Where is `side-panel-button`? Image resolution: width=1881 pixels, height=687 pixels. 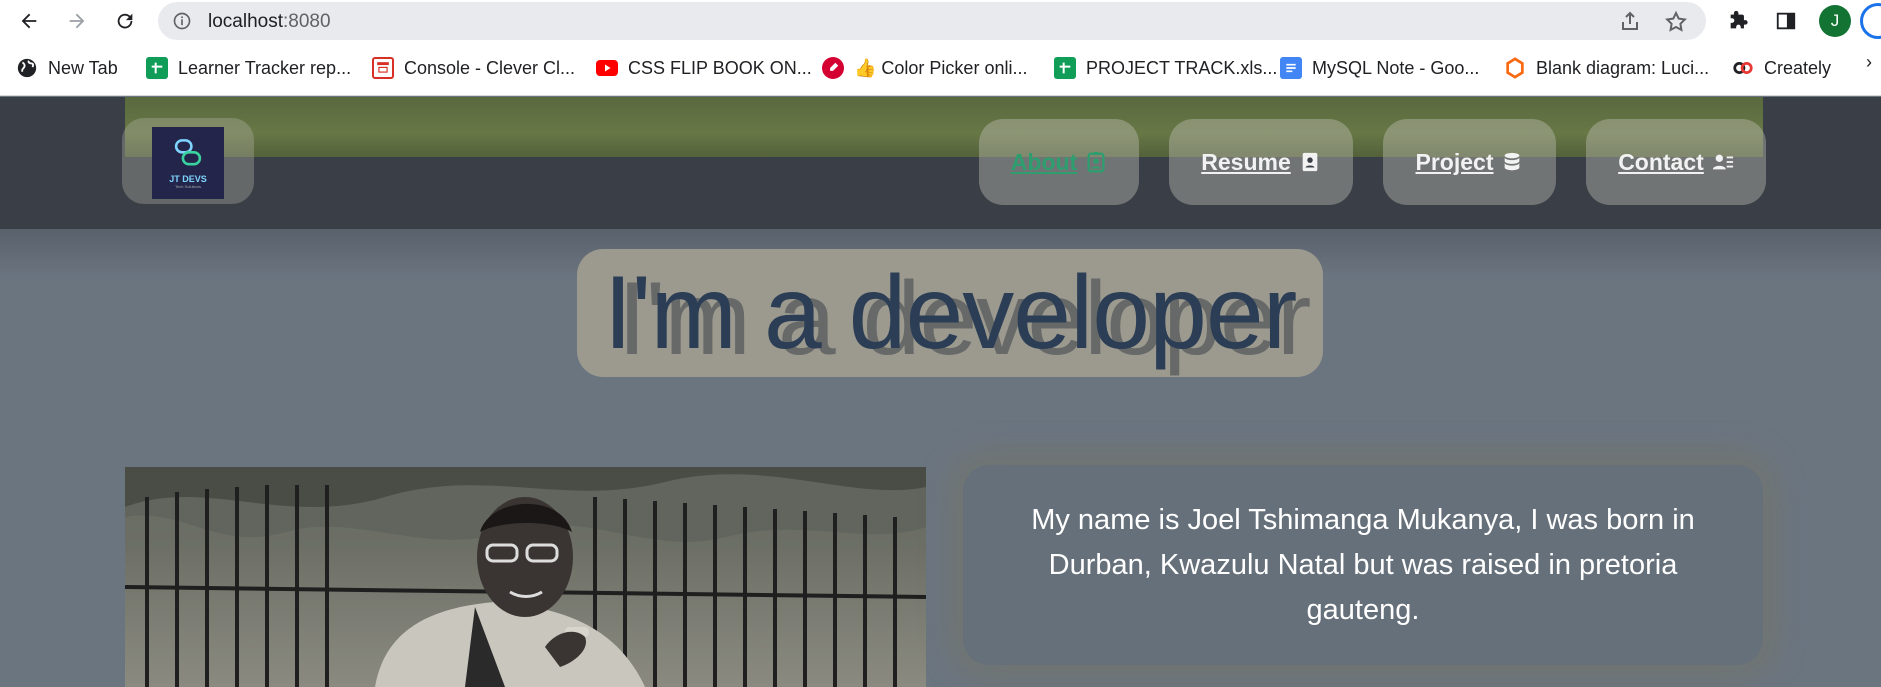
side-panel-button is located at coordinates (1786, 21).